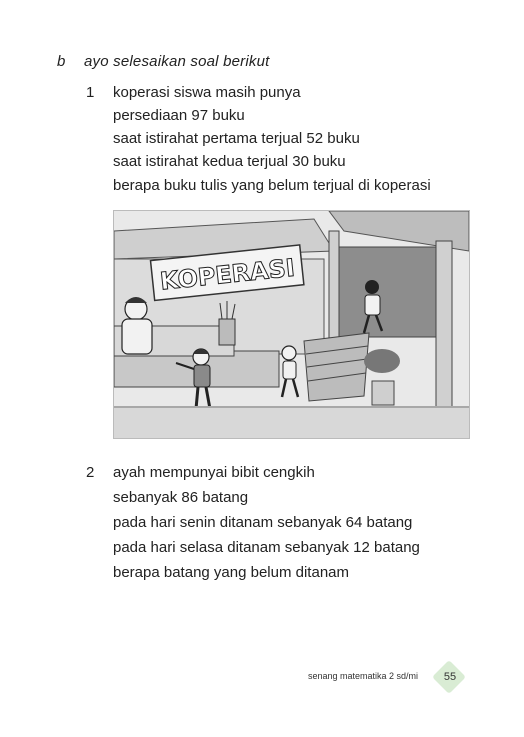 This screenshot has height=737, width=524. What do you see at coordinates (179, 115) in the screenshot?
I see `problem-1-line: persediaan 97 buku` at bounding box center [179, 115].